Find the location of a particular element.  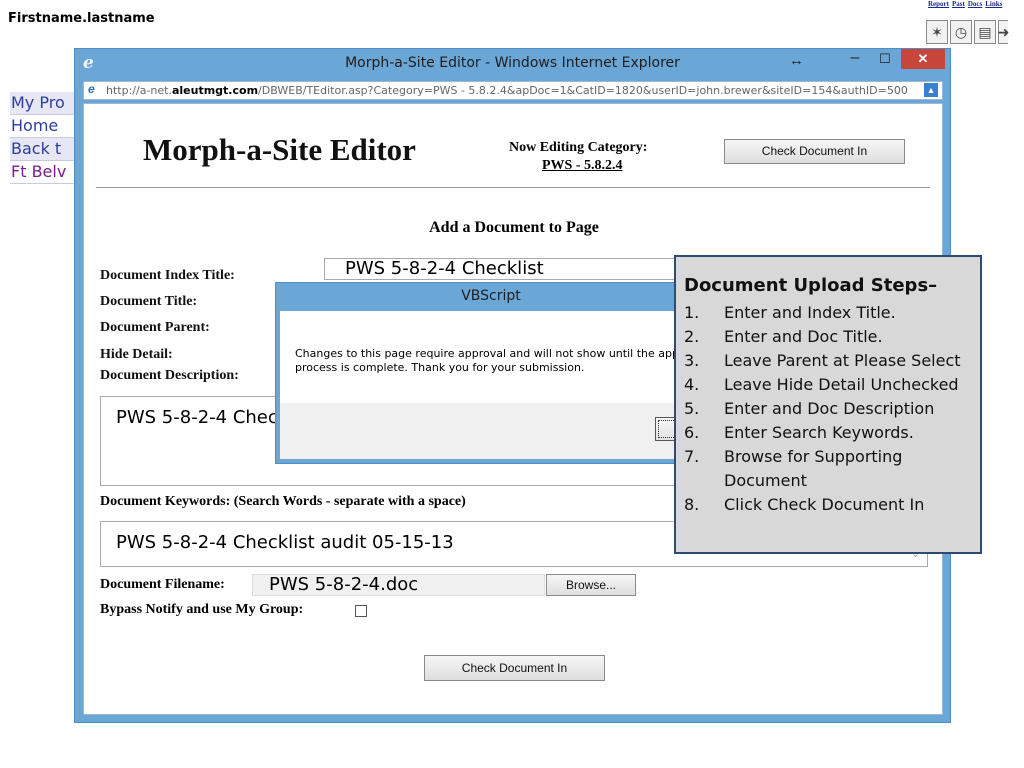

user-name: Firstname.lastname is located at coordinates (81, 18).